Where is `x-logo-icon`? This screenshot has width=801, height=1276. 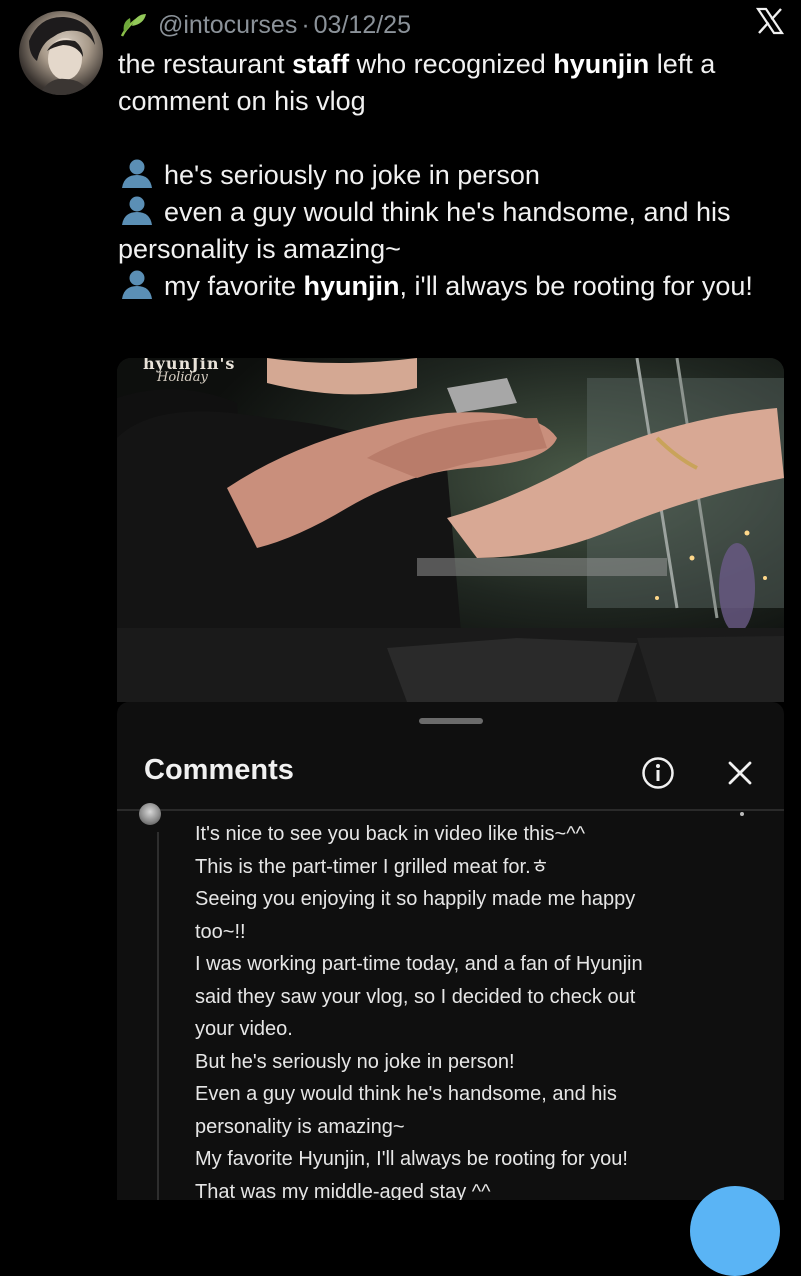
x-logo-icon is located at coordinates (770, 21).